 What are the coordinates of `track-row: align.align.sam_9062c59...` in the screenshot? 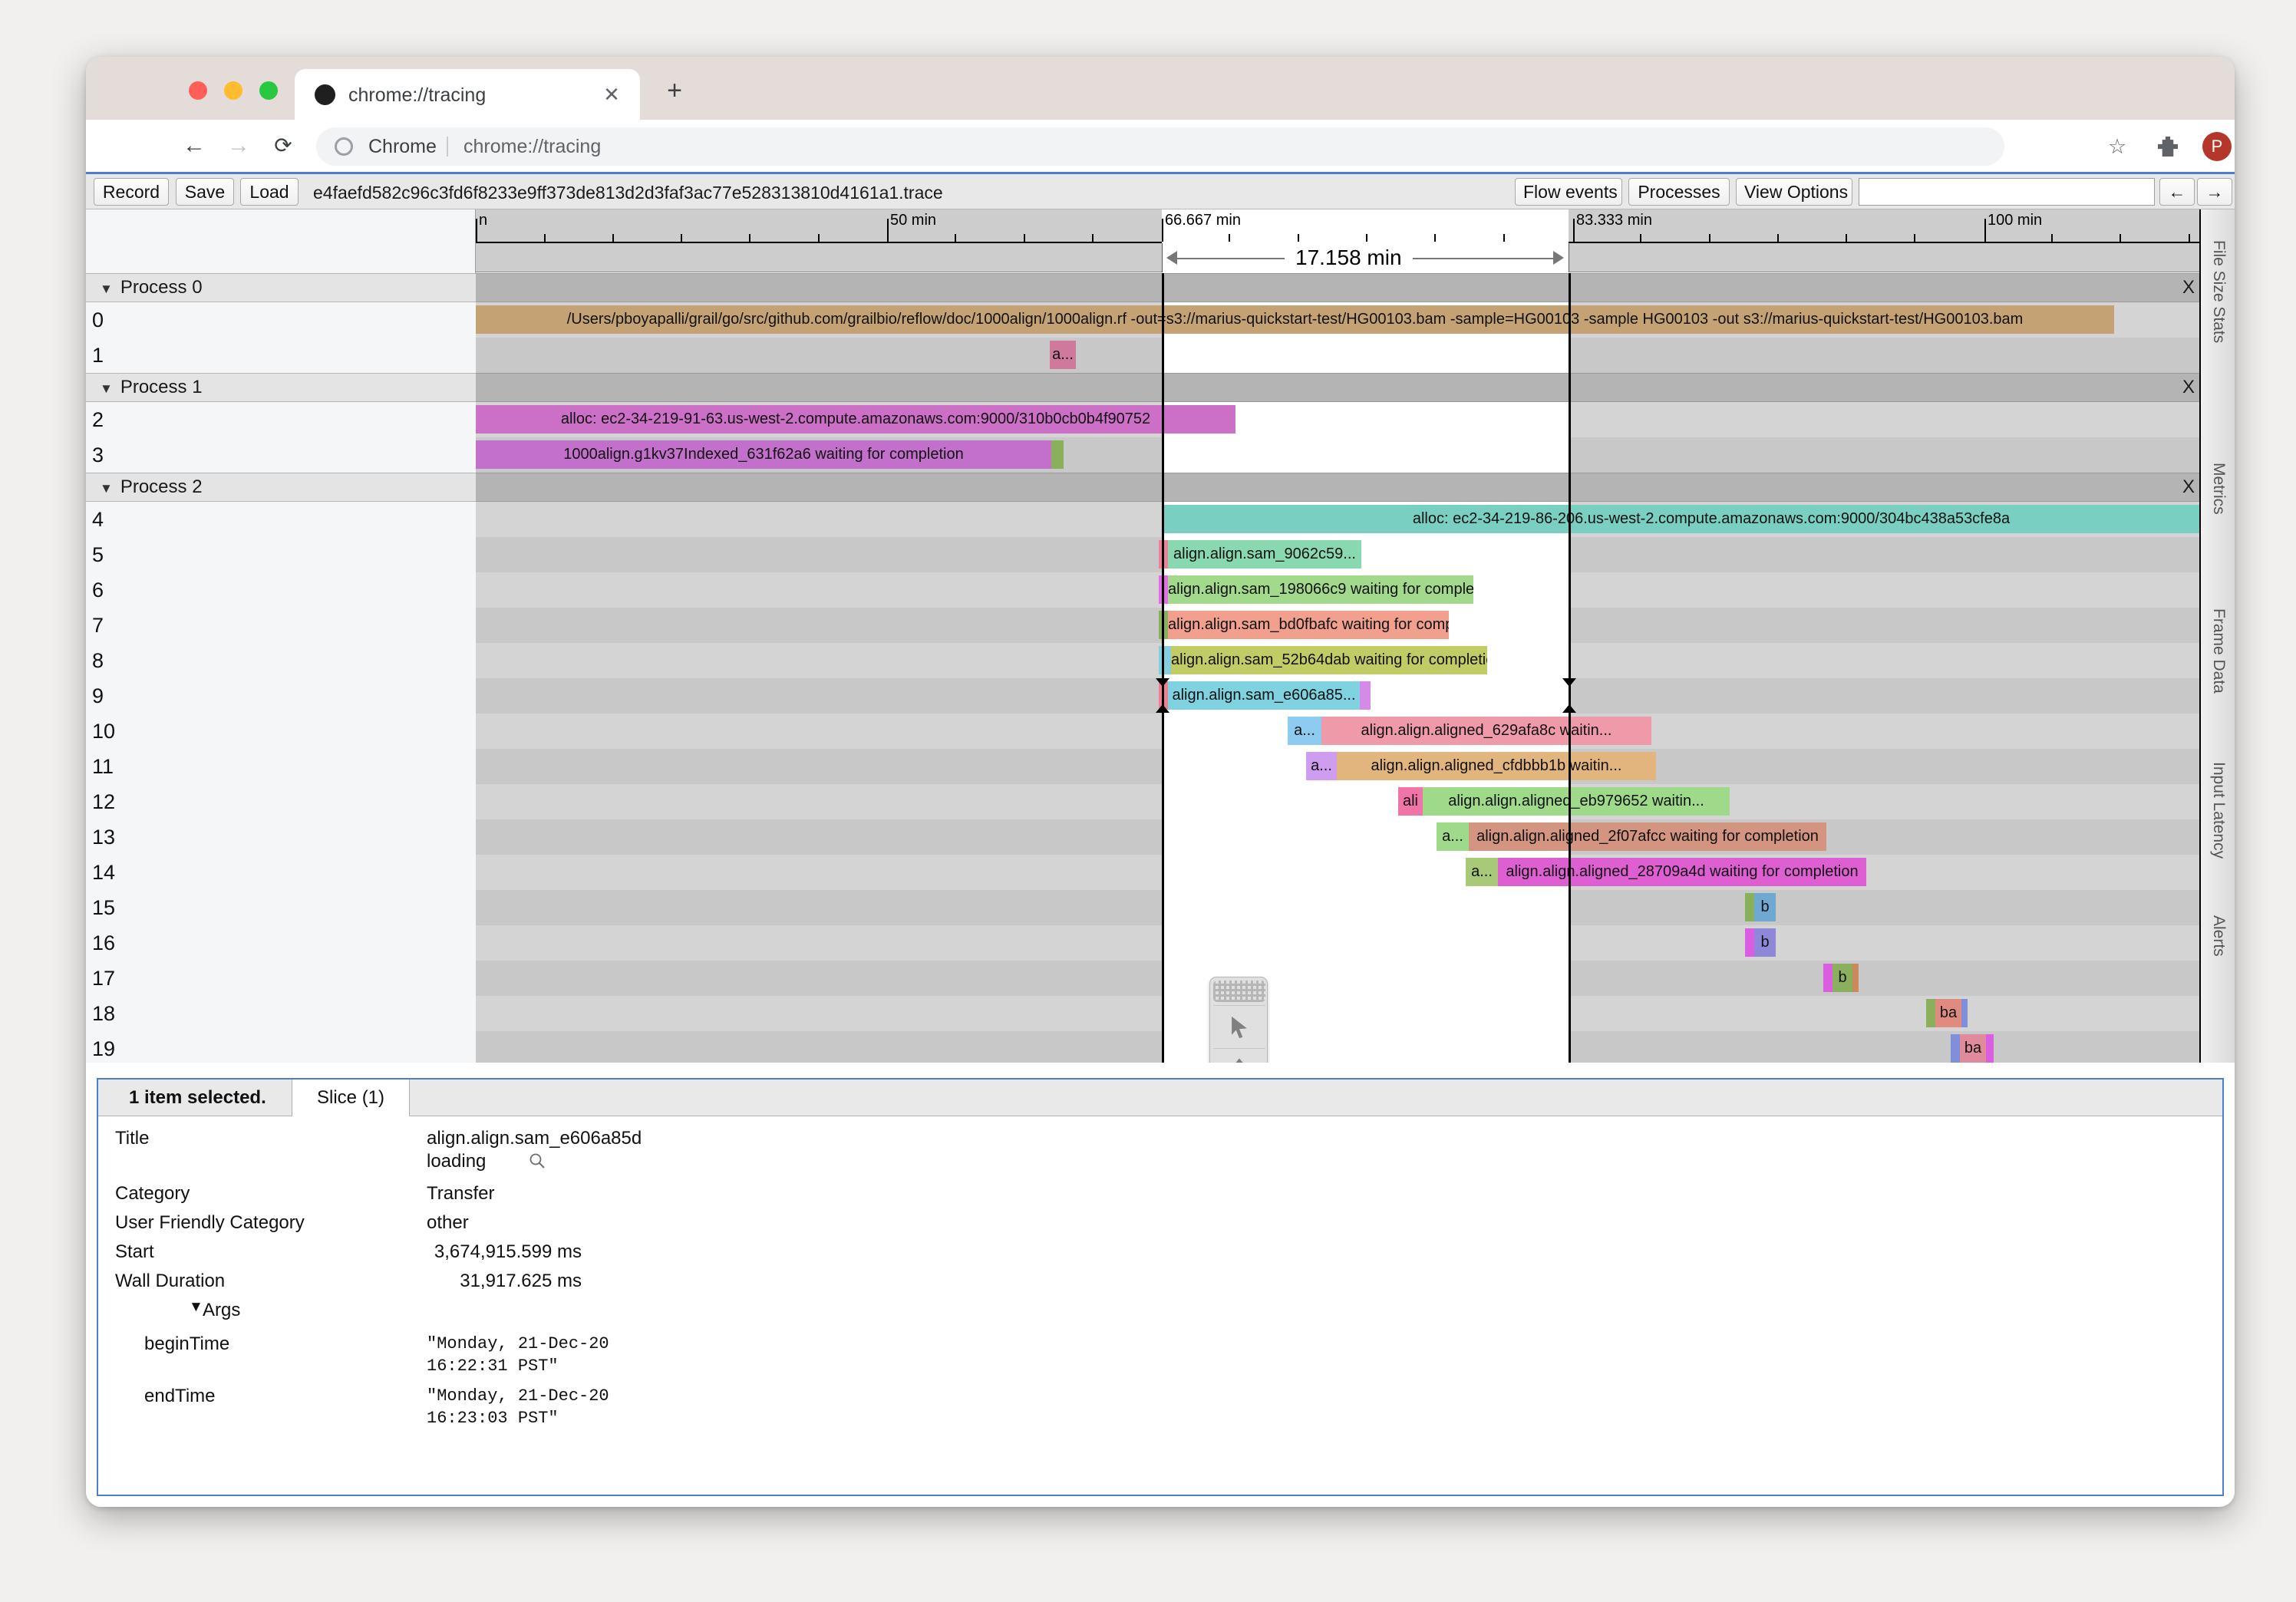 It's located at (1337, 555).